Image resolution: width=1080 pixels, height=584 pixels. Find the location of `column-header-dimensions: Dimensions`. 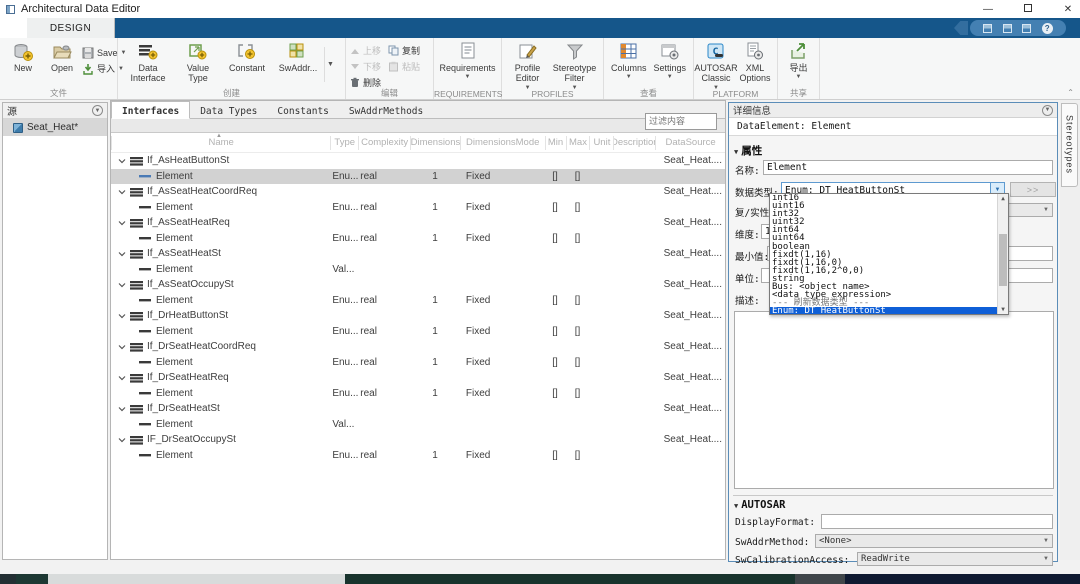

column-header-dimensions: Dimensions is located at coordinates (435, 142).